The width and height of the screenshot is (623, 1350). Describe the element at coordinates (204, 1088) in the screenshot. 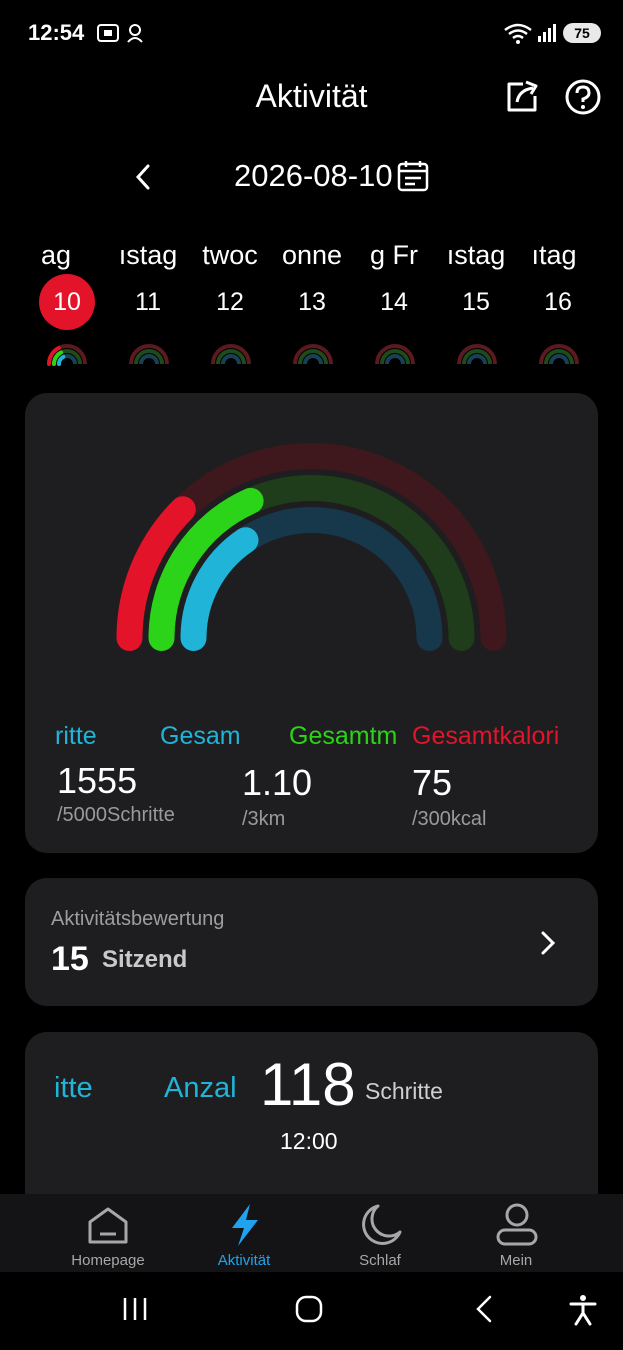

I see `detail-tab-count: Anzal` at that location.